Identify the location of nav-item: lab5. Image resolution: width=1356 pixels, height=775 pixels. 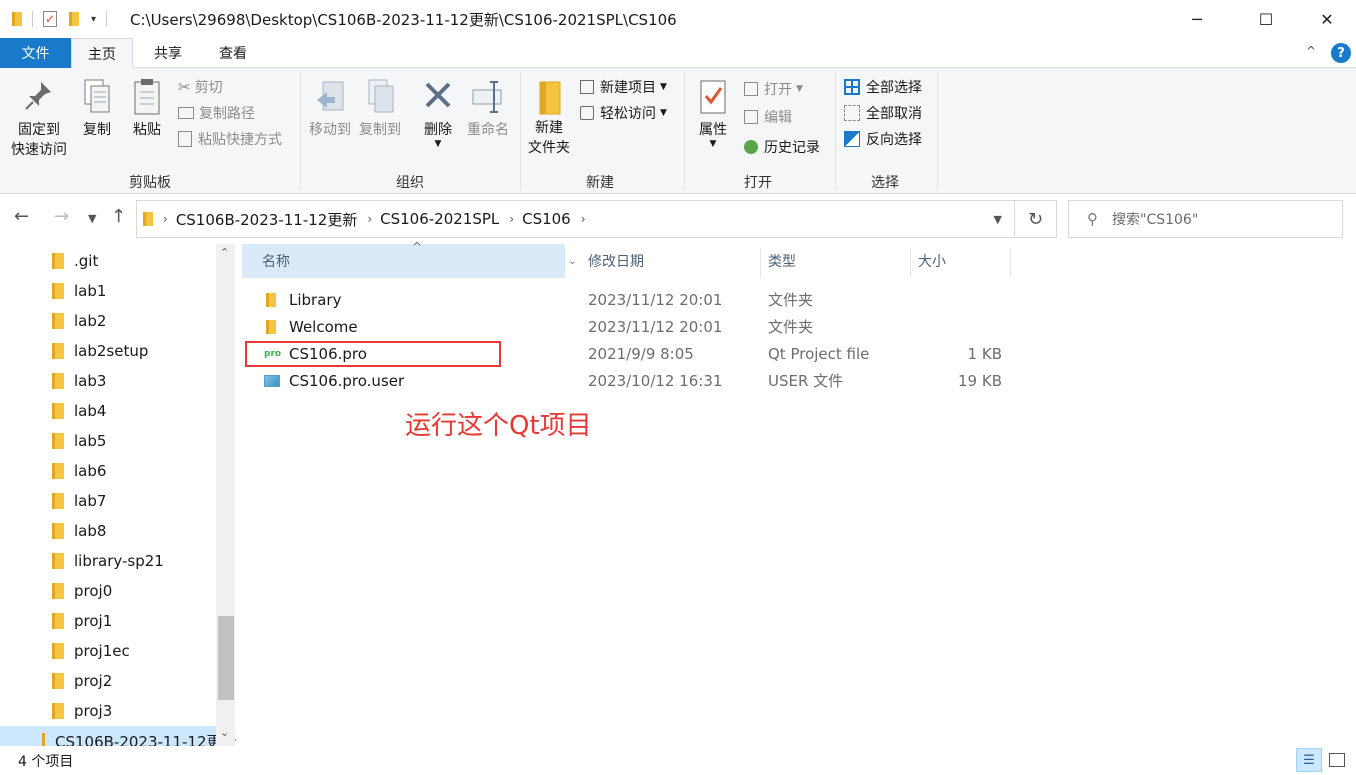
(108, 441).